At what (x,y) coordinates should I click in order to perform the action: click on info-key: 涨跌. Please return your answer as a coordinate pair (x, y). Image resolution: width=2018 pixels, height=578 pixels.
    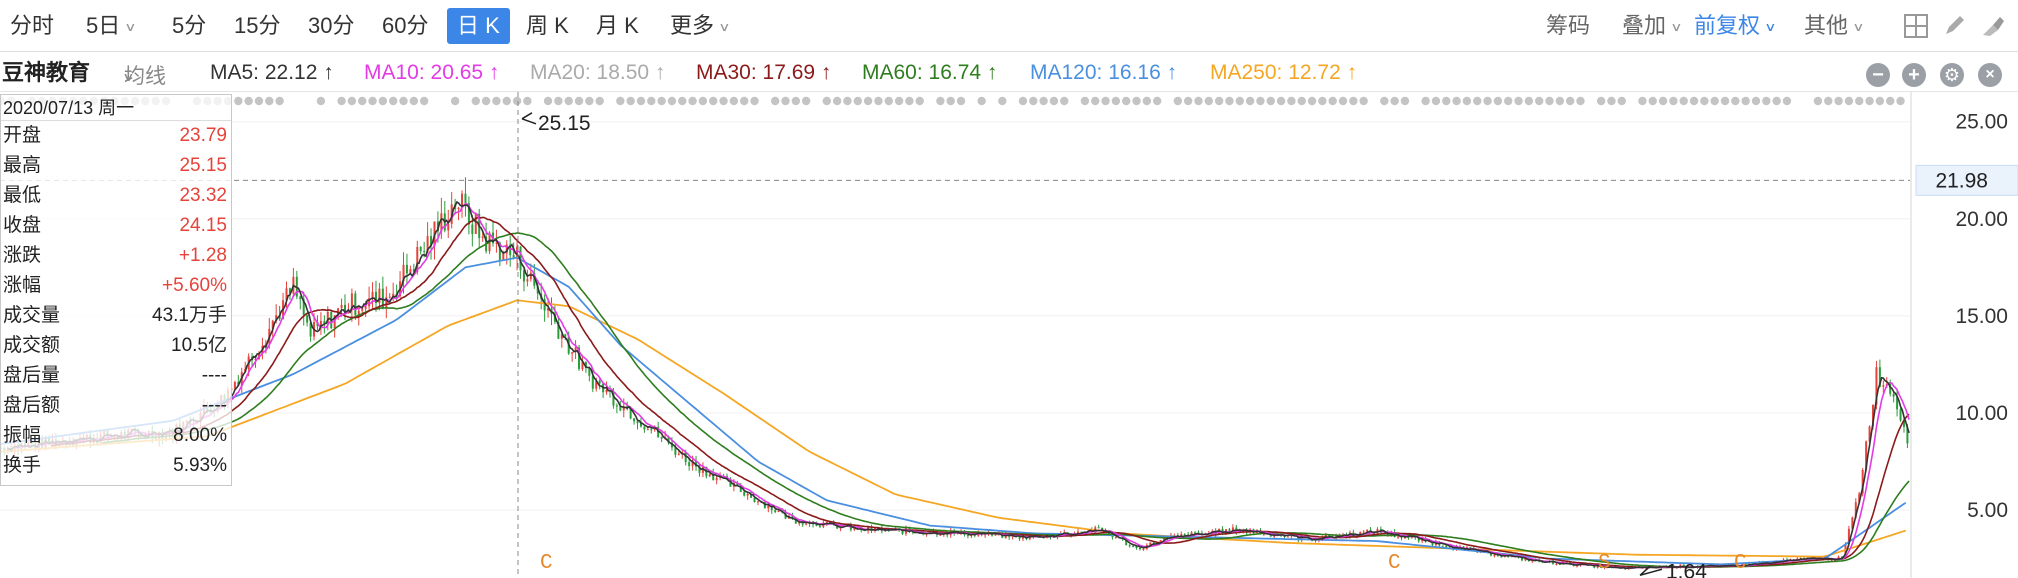
    Looking at the image, I should click on (22, 255).